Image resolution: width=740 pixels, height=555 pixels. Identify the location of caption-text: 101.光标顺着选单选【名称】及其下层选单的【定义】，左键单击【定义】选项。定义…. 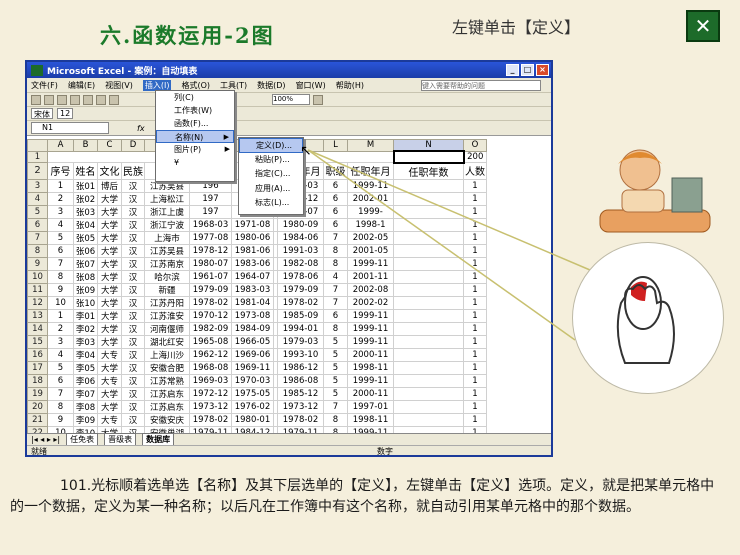
(362, 496).